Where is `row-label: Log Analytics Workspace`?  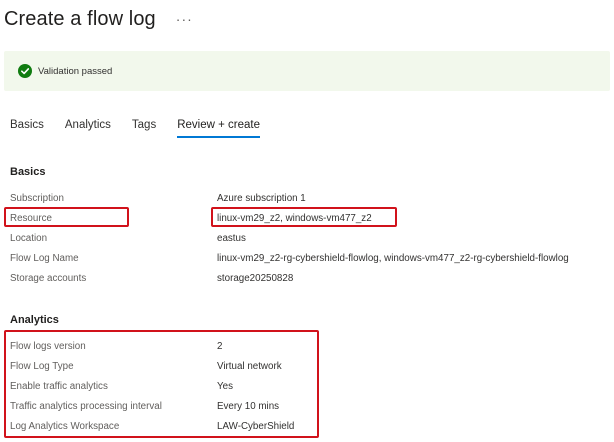
row-label: Log Analytics Workspace is located at coordinates (65, 426).